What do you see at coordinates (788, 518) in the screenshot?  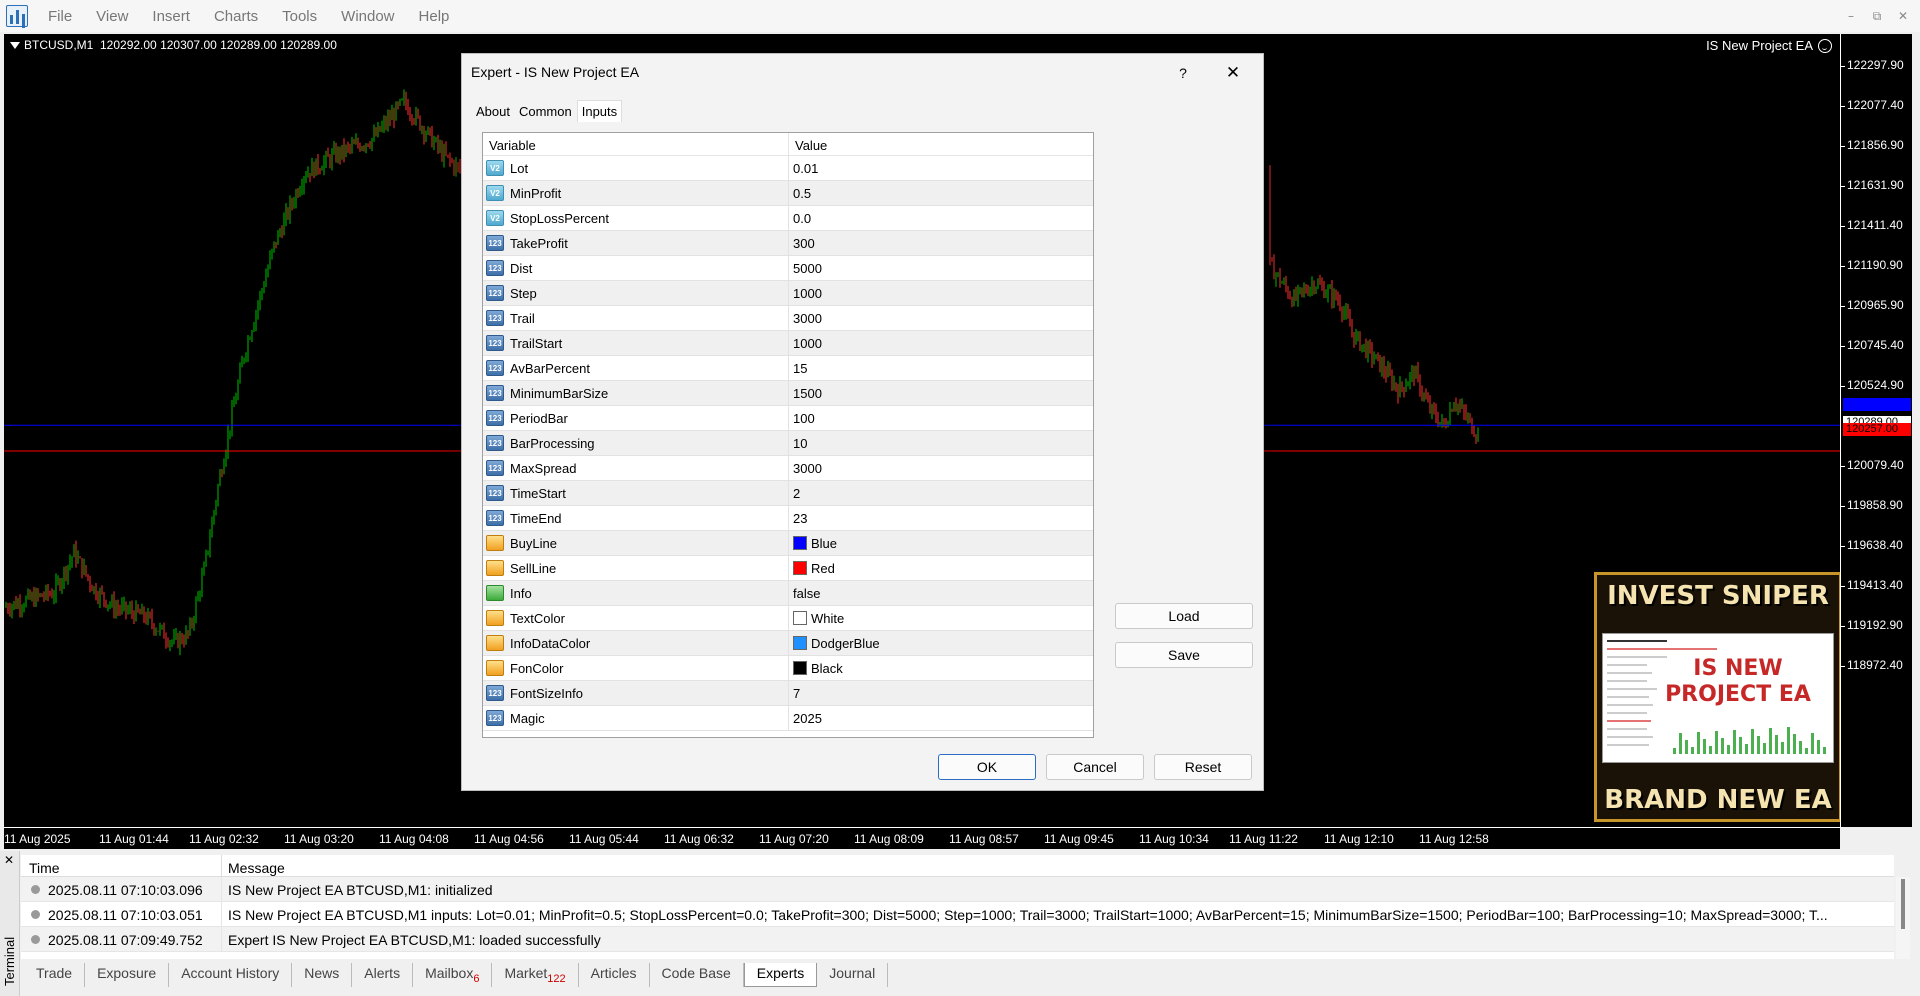 I see `input-row: 123 TimeEnd 23` at bounding box center [788, 518].